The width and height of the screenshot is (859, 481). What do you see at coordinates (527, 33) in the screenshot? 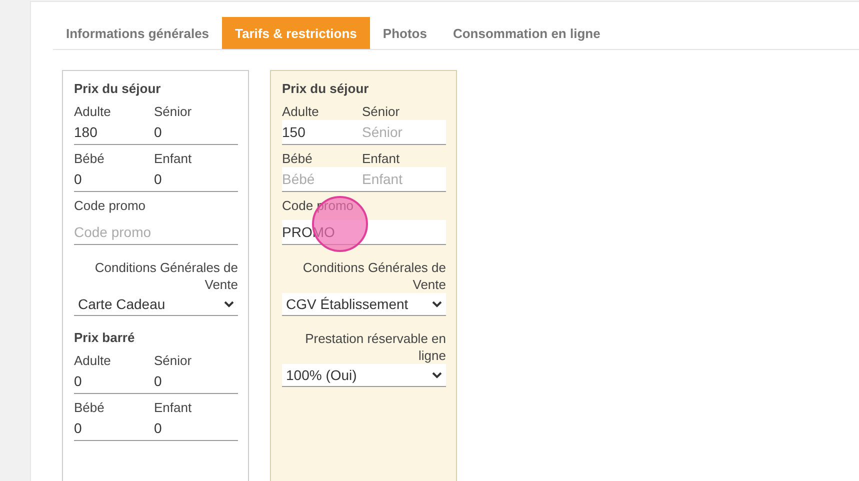
I see `tab: Consommation en ligne` at bounding box center [527, 33].